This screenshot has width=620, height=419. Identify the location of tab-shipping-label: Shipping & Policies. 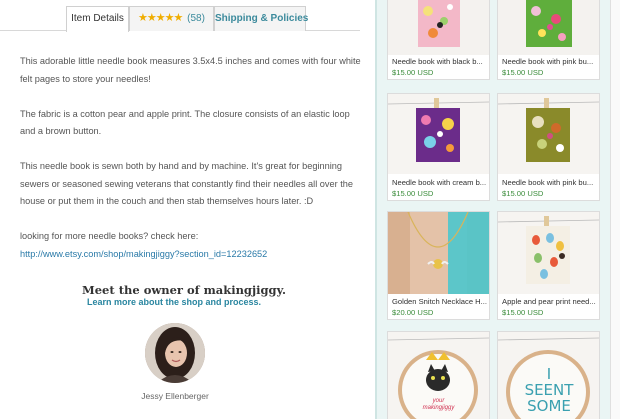
(262, 18).